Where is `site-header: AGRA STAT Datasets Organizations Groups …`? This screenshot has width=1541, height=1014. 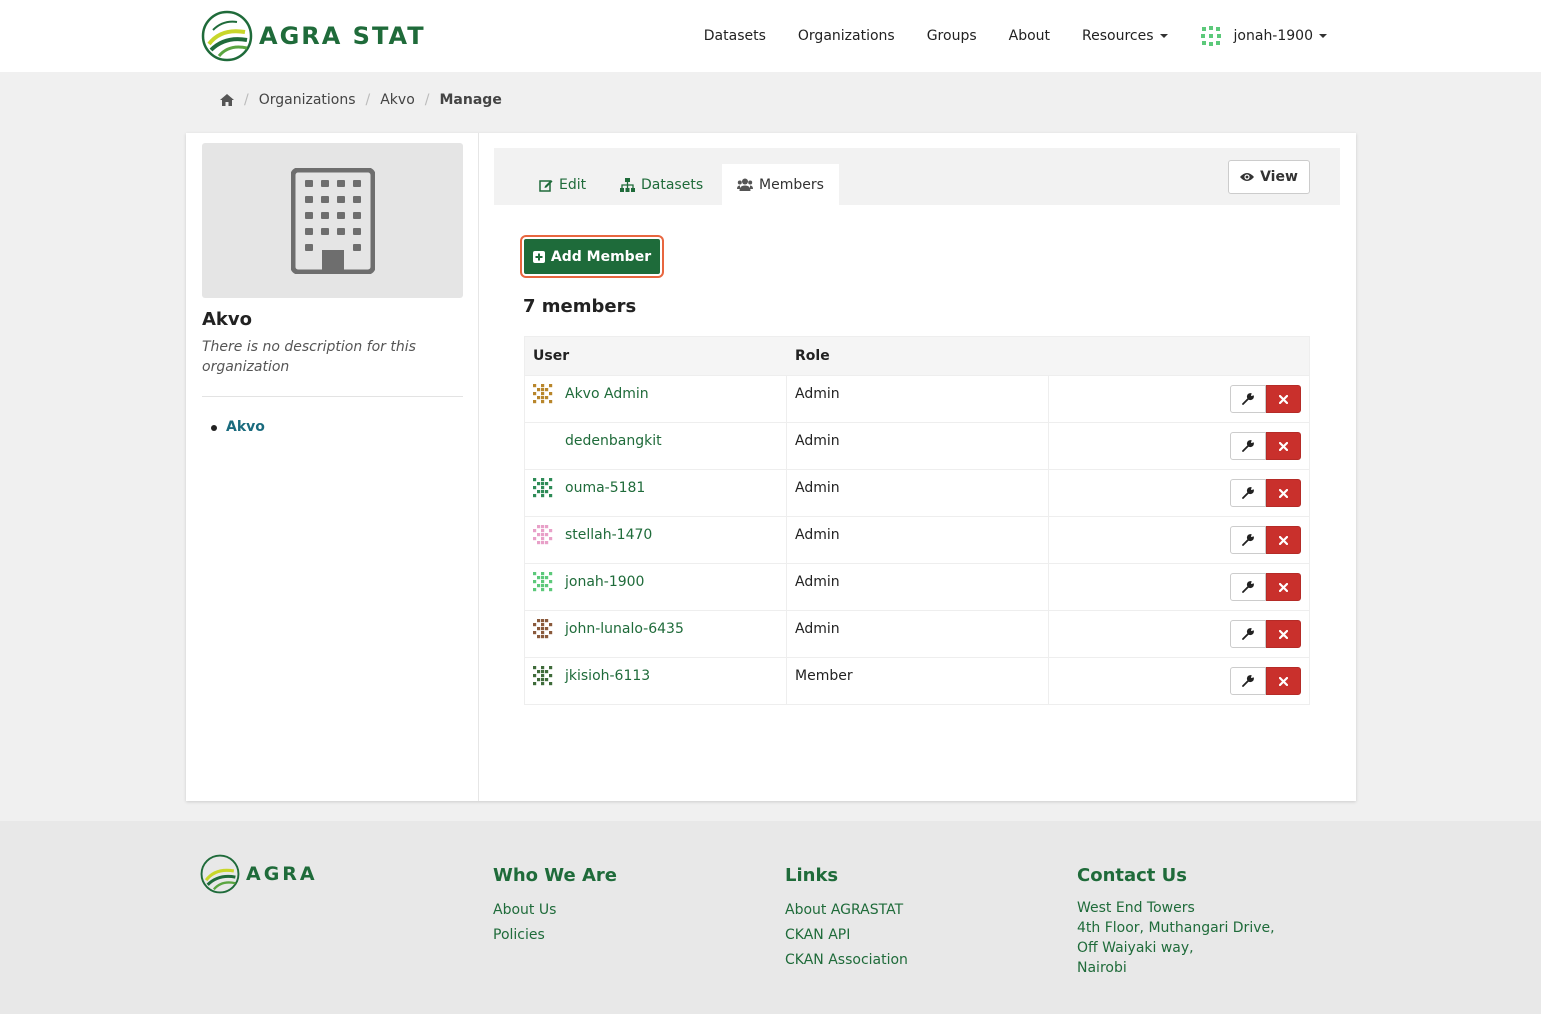
site-header: AGRA STAT Datasets Organizations Groups … is located at coordinates (770, 36).